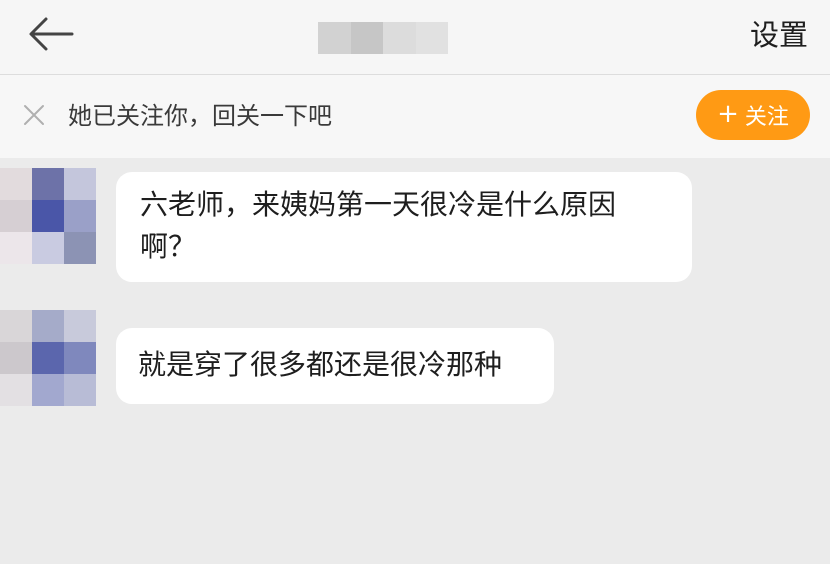  I want to click on back-button, so click(52, 34).